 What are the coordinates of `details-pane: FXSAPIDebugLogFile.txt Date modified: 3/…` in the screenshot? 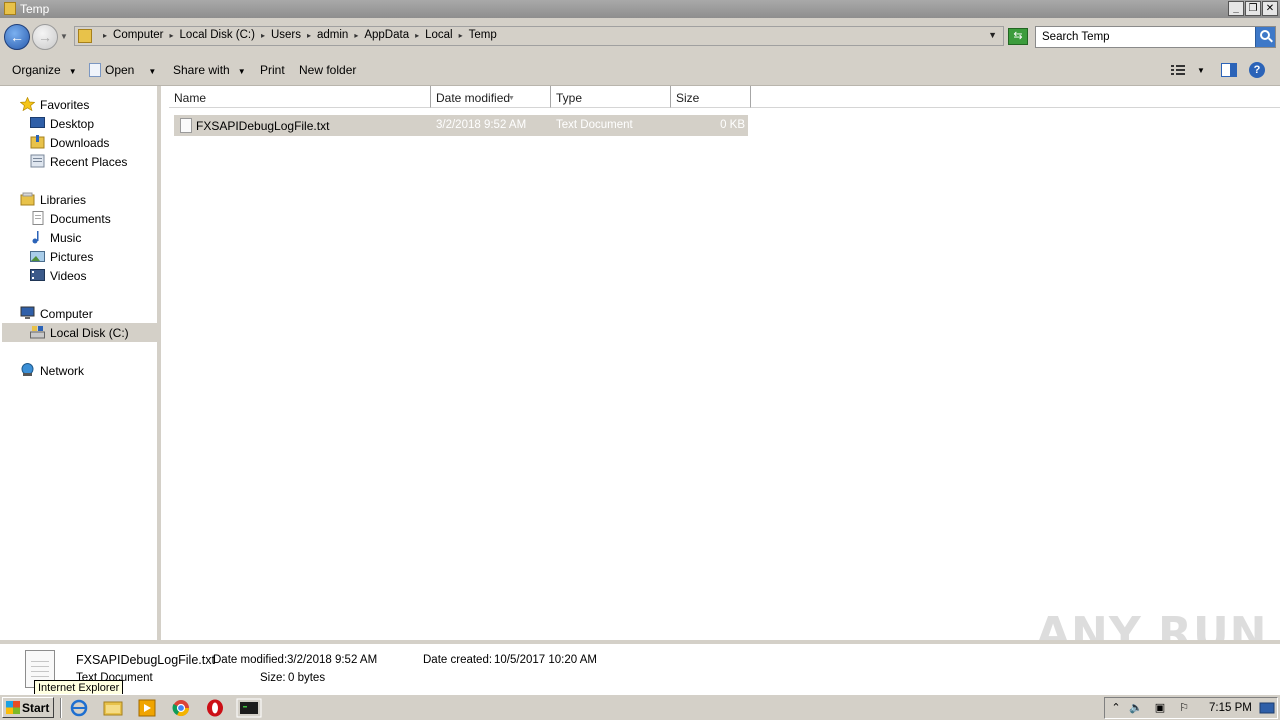 It's located at (640, 667).